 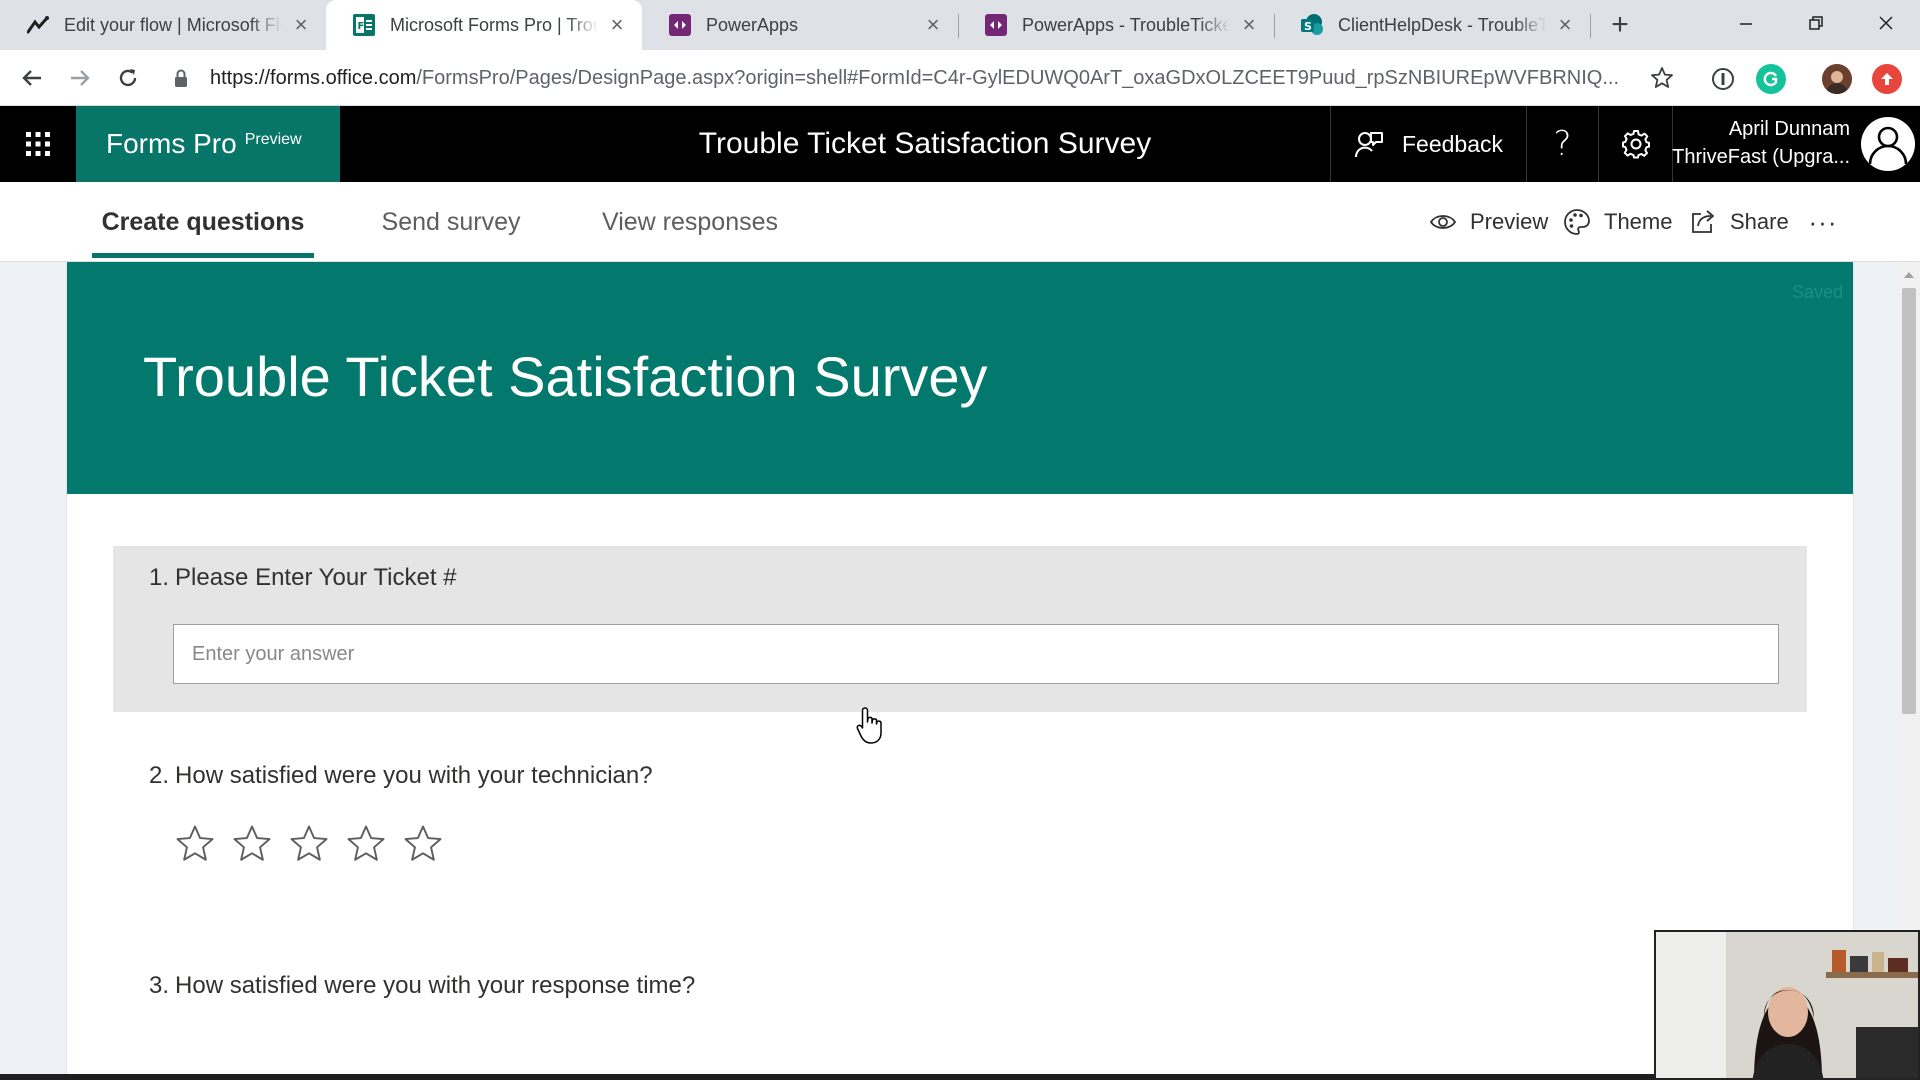 I want to click on form-title: Trouble Ticket Satisfaction Survey, so click(x=565, y=376).